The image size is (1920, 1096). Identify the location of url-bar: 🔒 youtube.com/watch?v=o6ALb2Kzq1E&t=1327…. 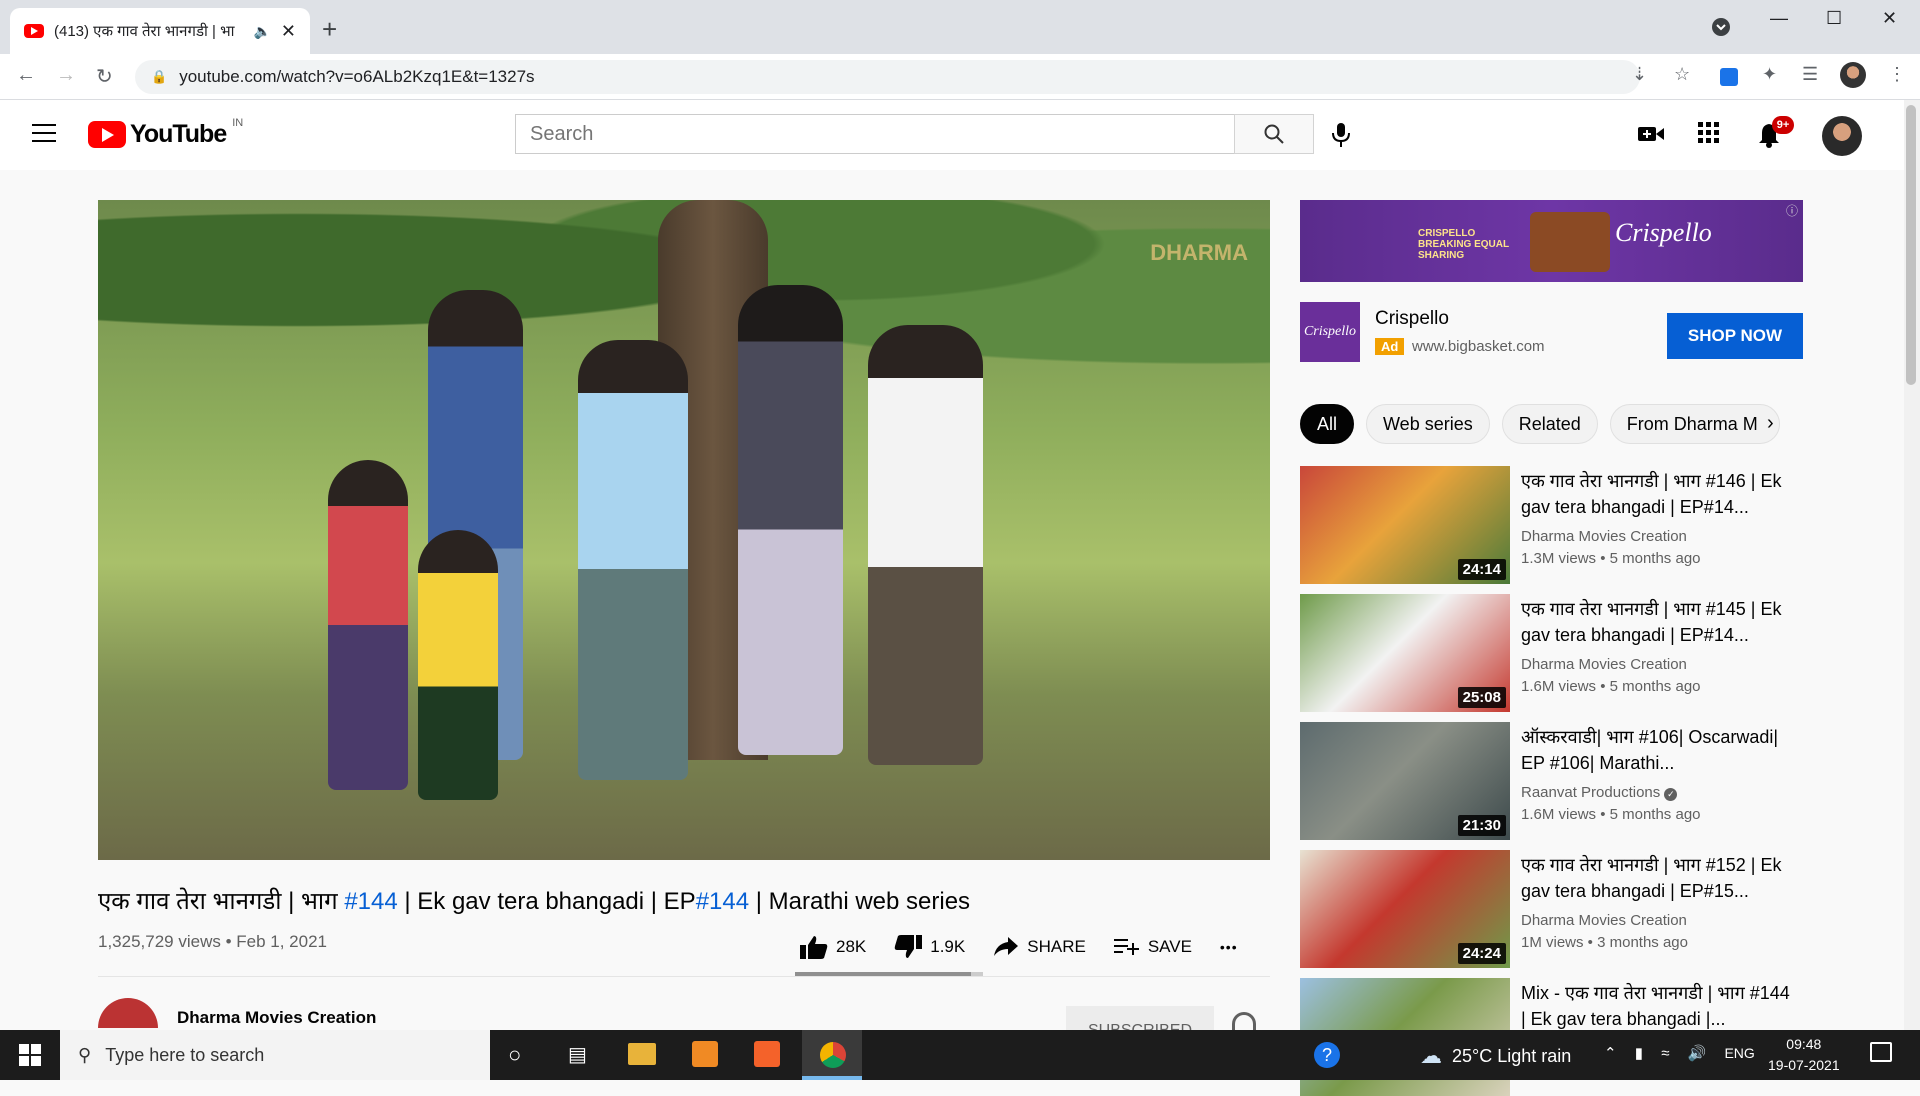
(887, 77).